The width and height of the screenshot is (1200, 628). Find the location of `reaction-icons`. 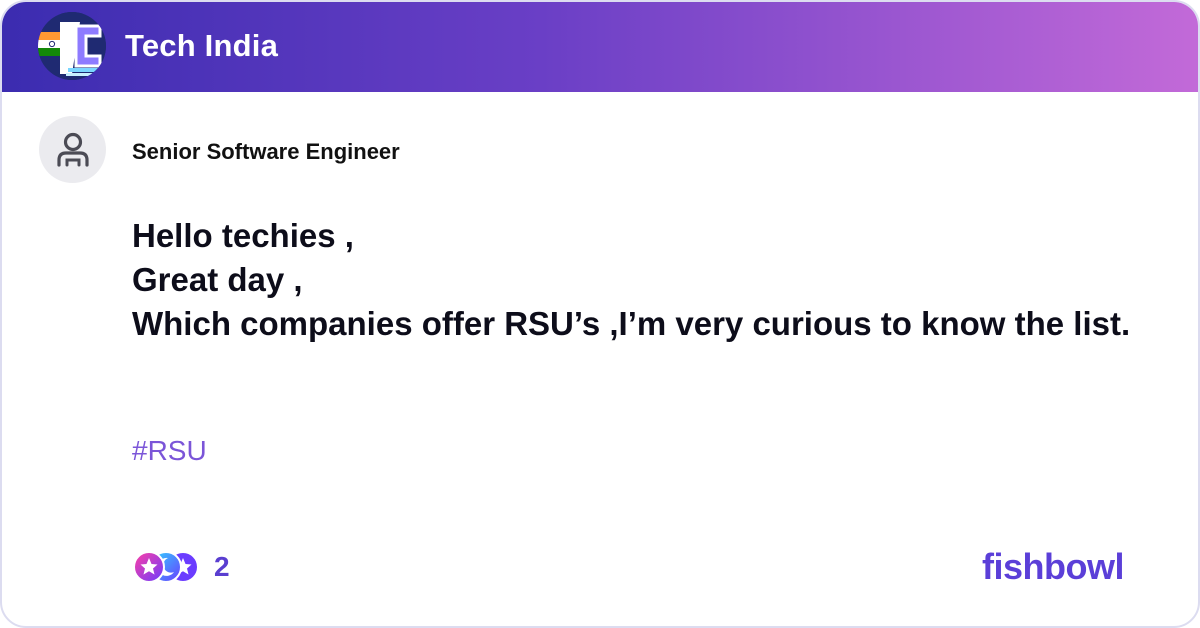

reaction-icons is located at coordinates (166, 567).